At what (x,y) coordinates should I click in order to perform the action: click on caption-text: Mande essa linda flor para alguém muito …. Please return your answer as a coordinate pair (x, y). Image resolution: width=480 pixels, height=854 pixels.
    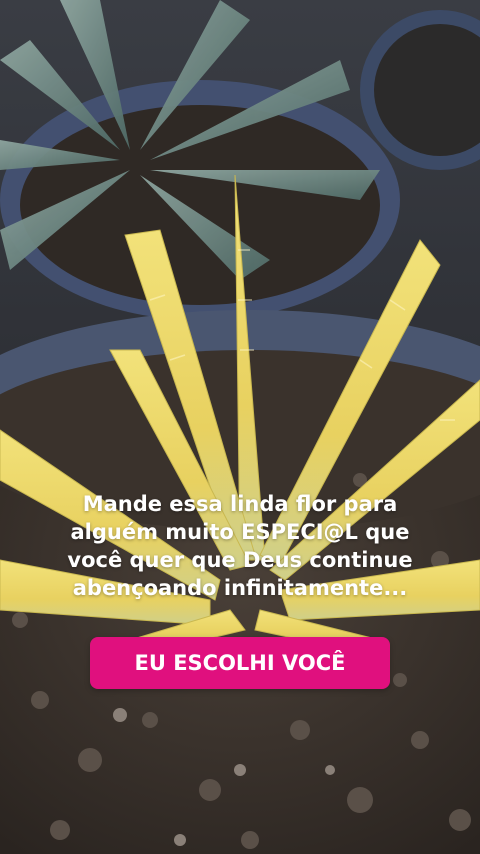
    Looking at the image, I should click on (240, 546).